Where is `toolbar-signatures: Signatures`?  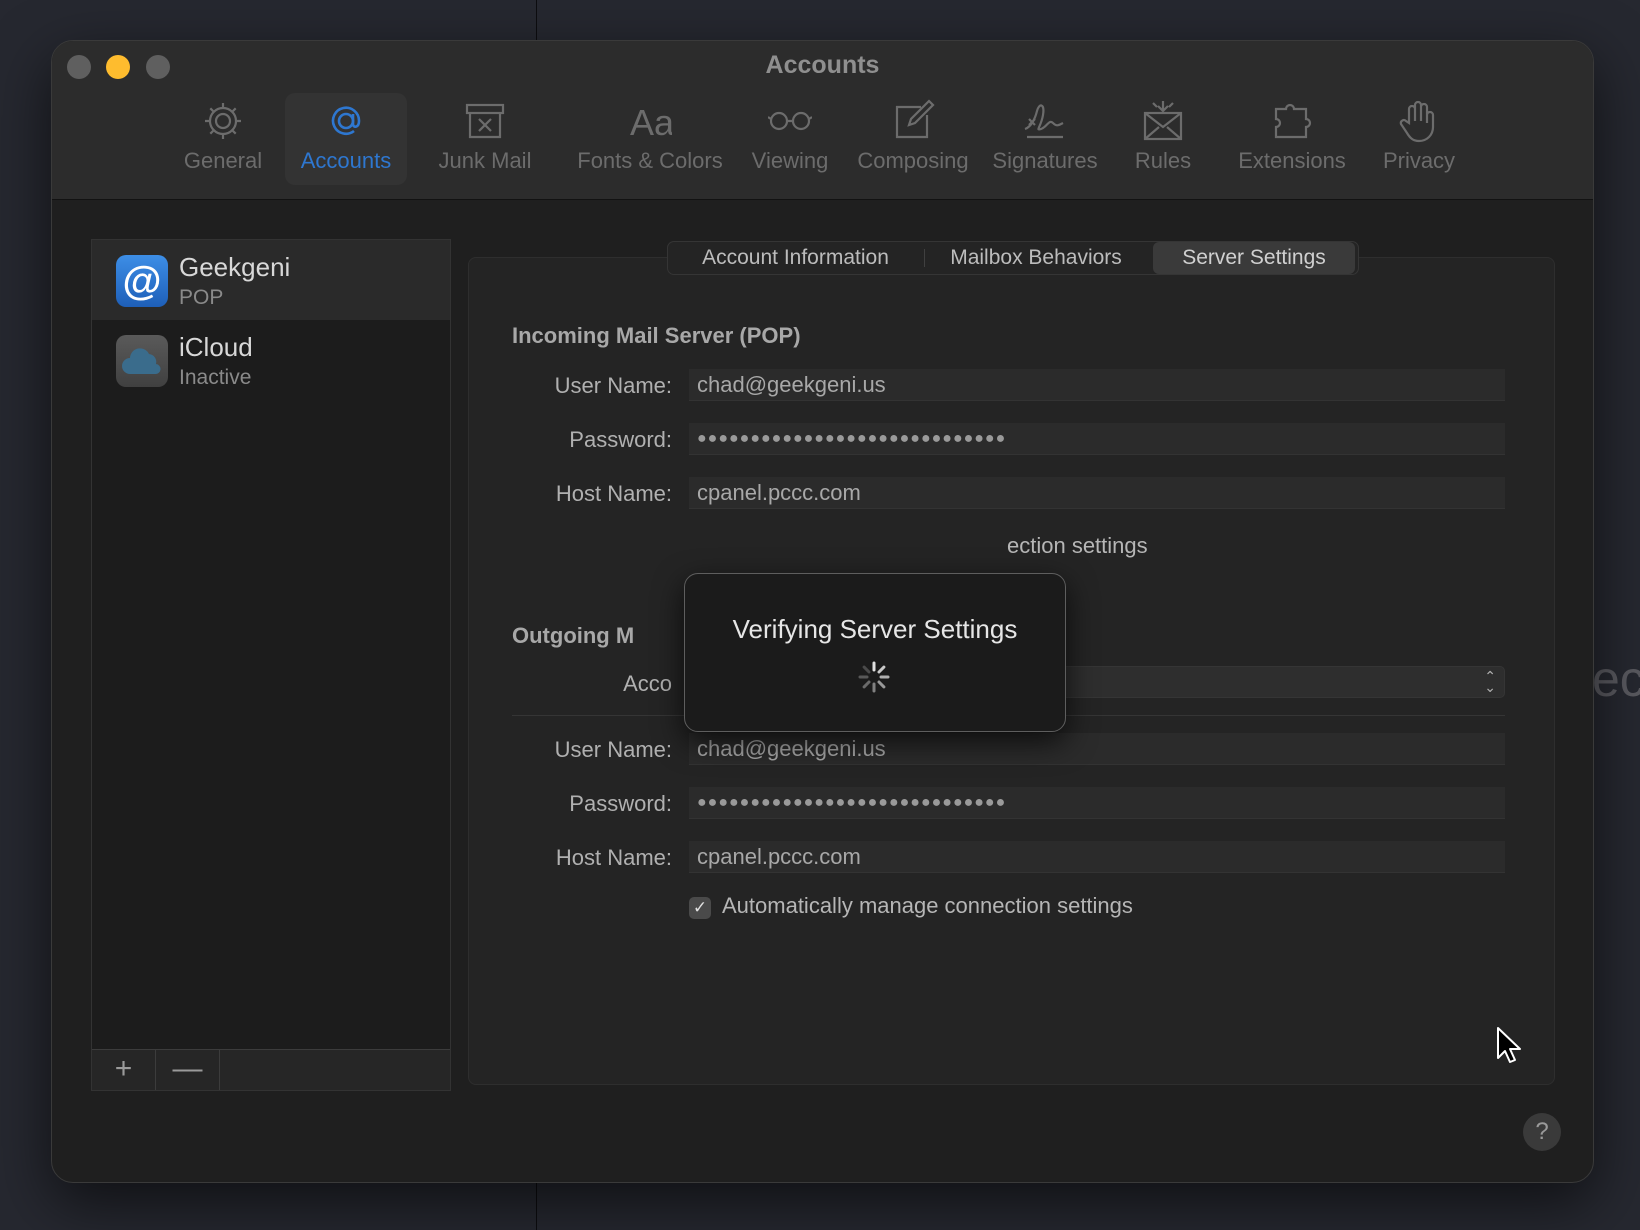 toolbar-signatures: Signatures is located at coordinates (1045, 139).